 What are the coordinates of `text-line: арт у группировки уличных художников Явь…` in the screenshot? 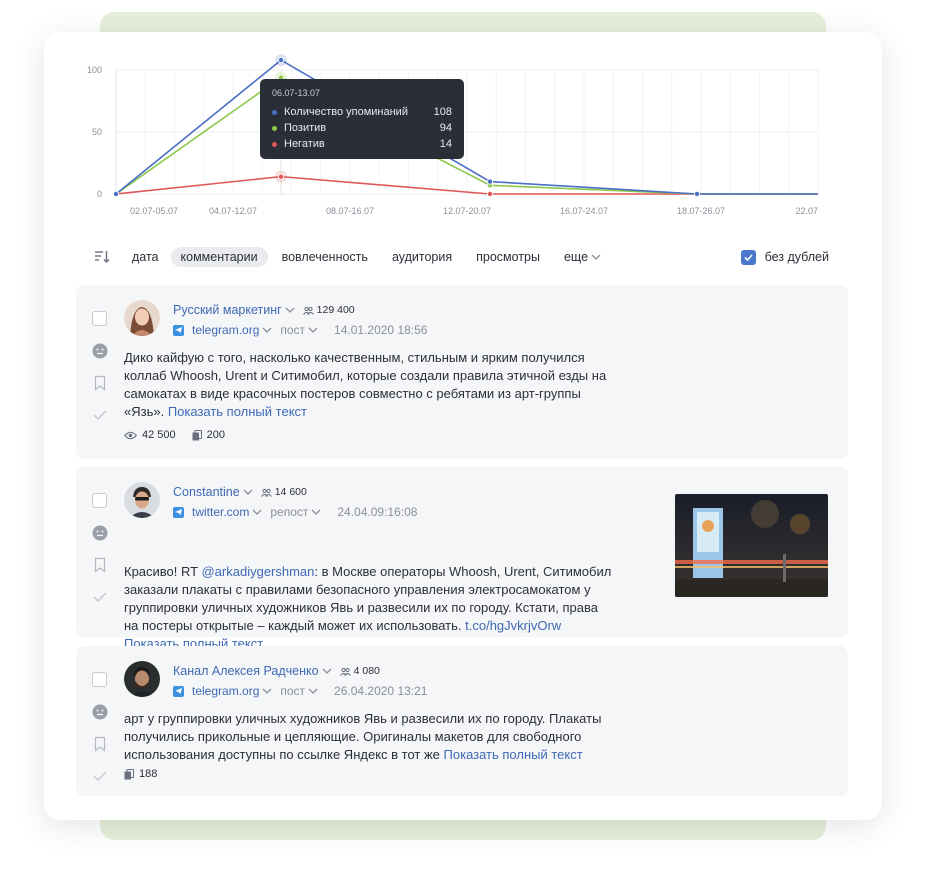 It's located at (363, 718).